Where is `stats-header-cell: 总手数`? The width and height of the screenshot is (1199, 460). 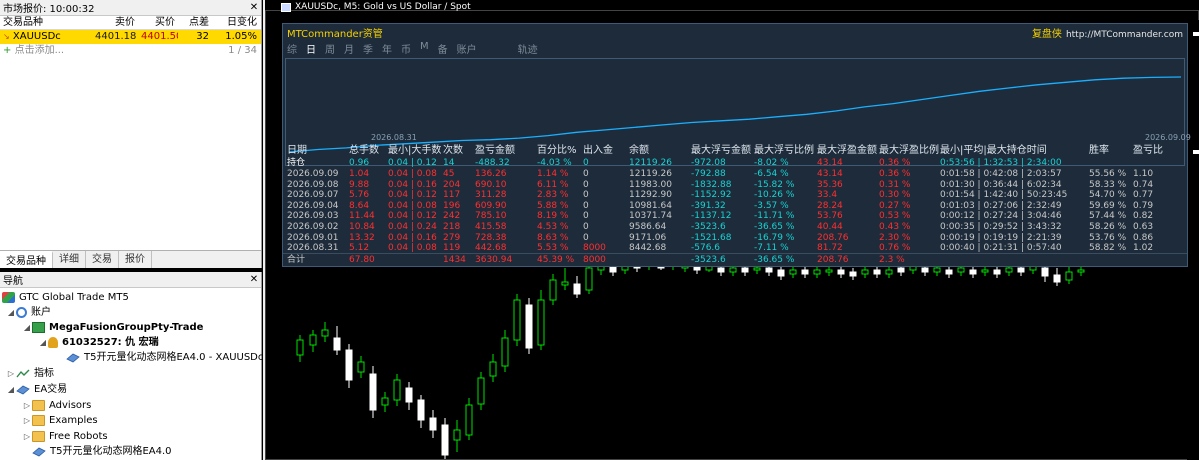
stats-header-cell: 总手数 is located at coordinates (364, 151).